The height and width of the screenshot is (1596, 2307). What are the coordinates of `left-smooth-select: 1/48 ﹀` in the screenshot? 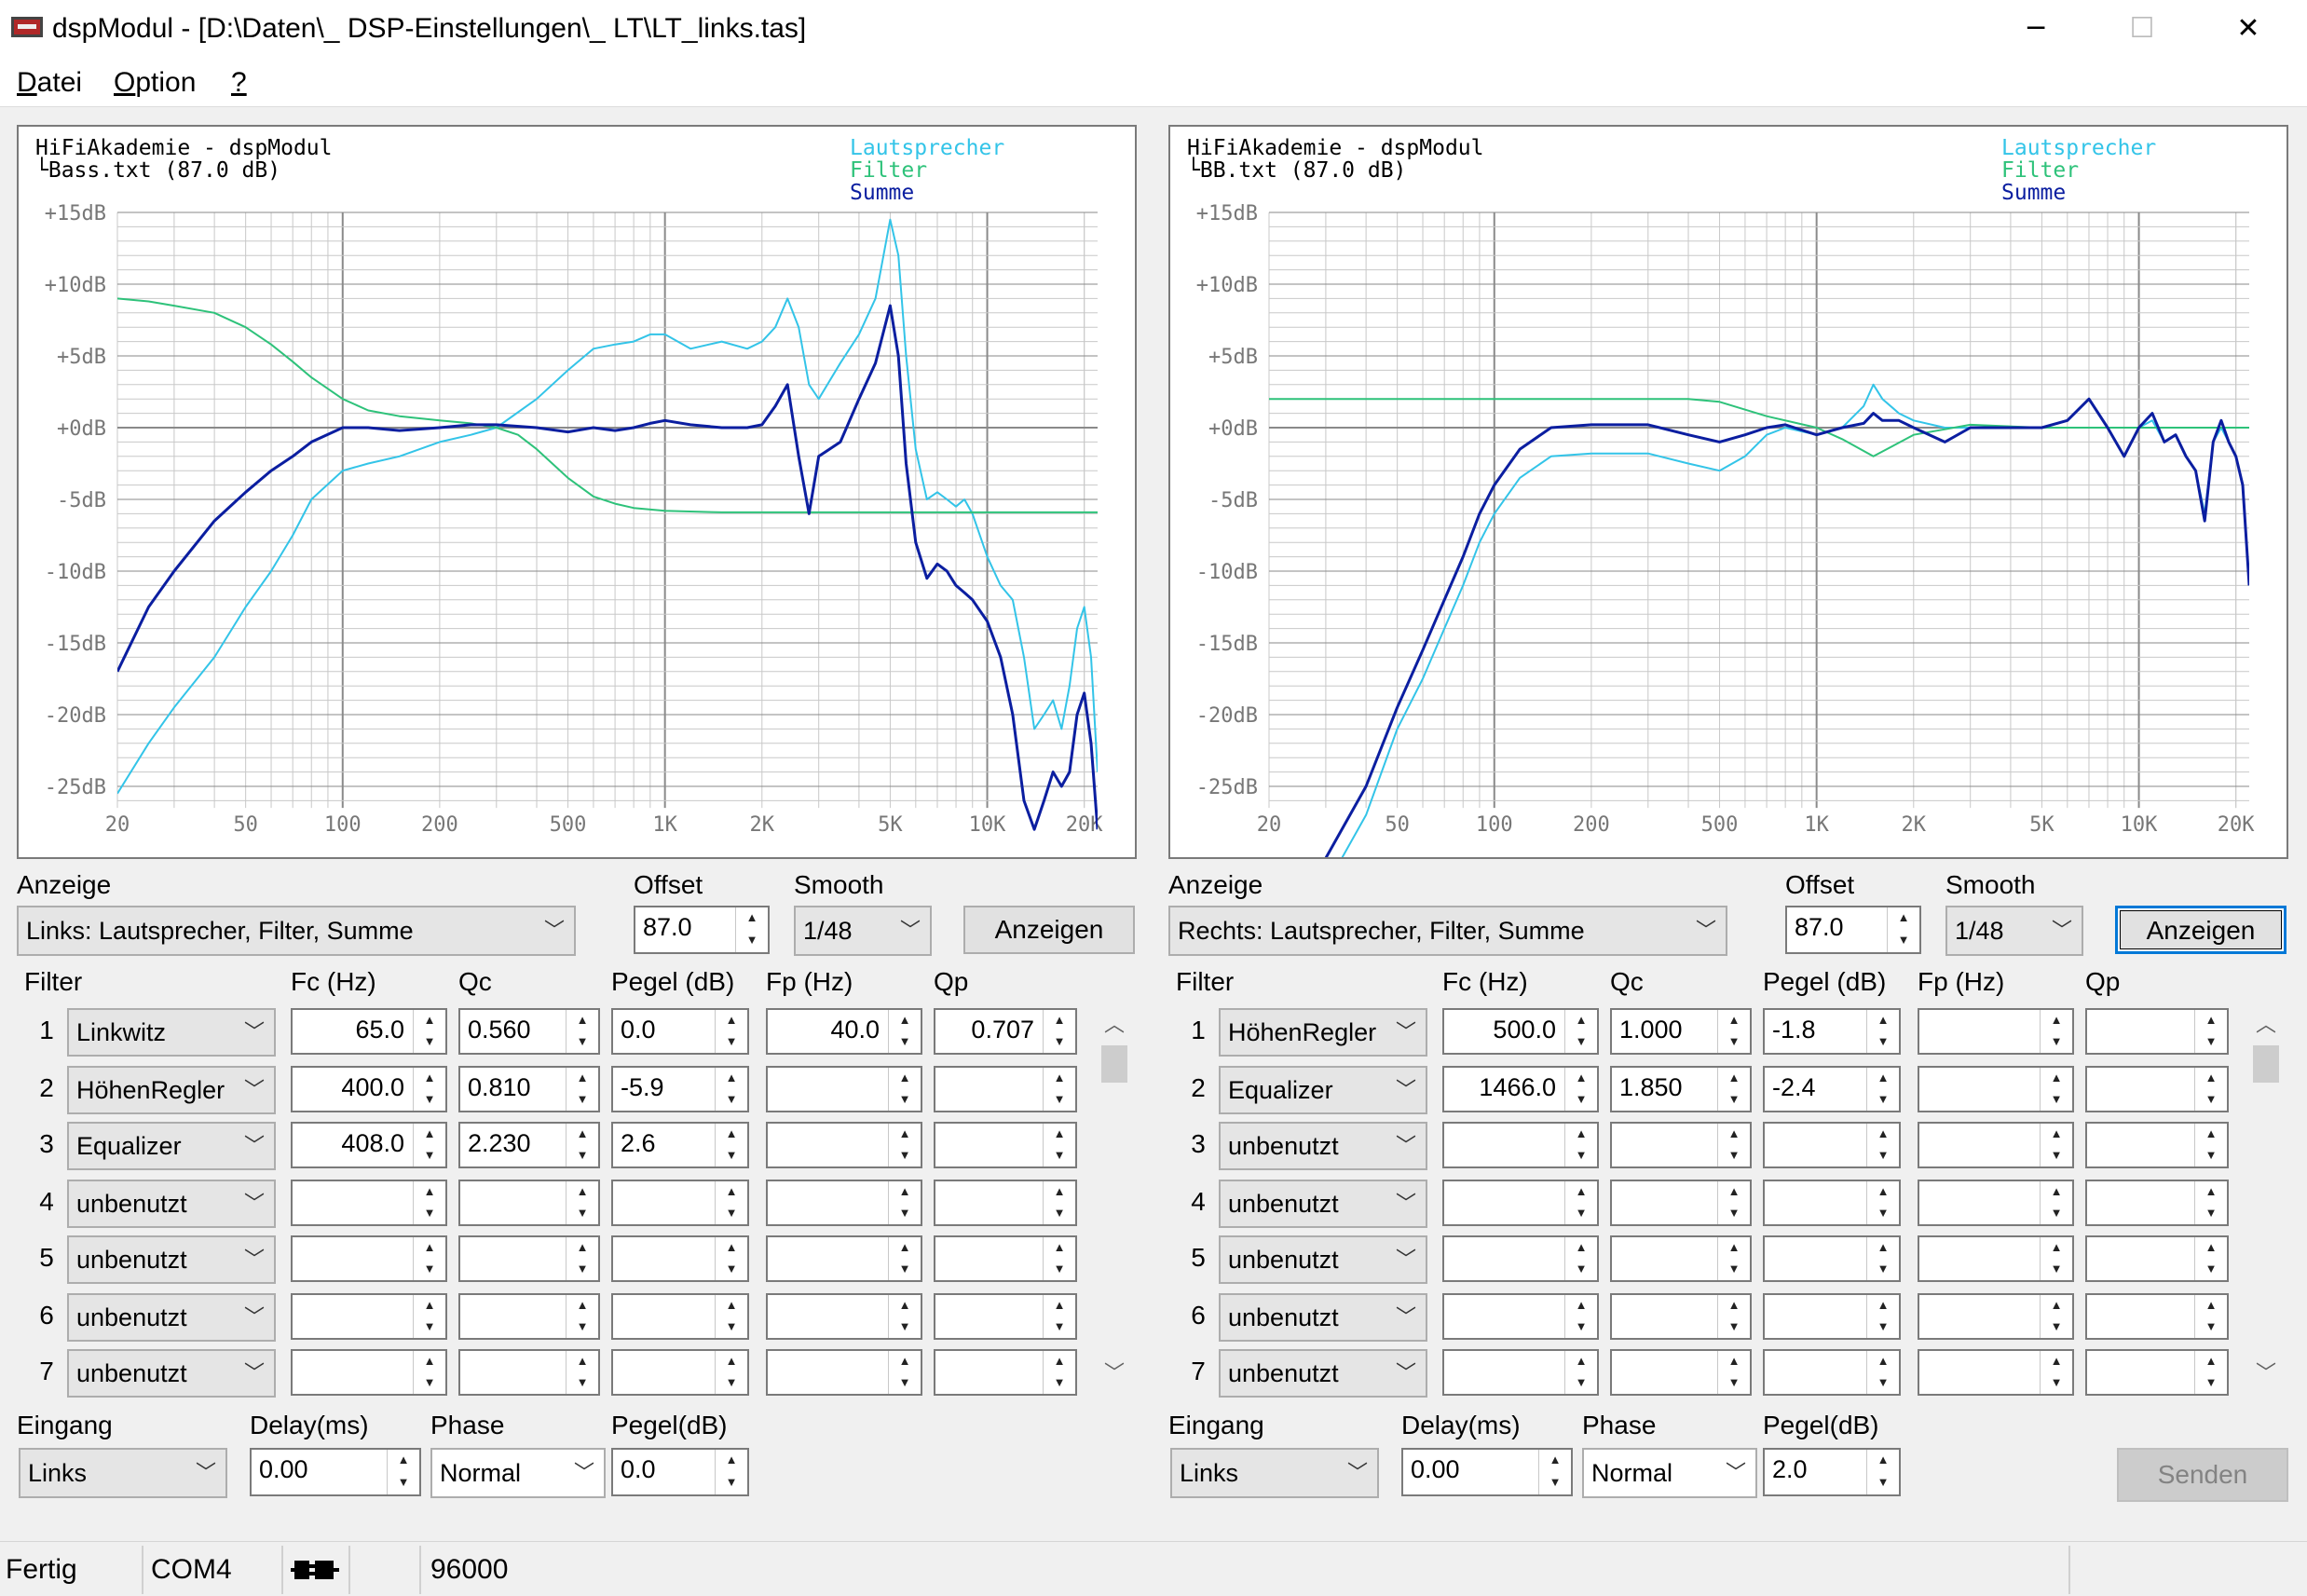 It's located at (863, 931).